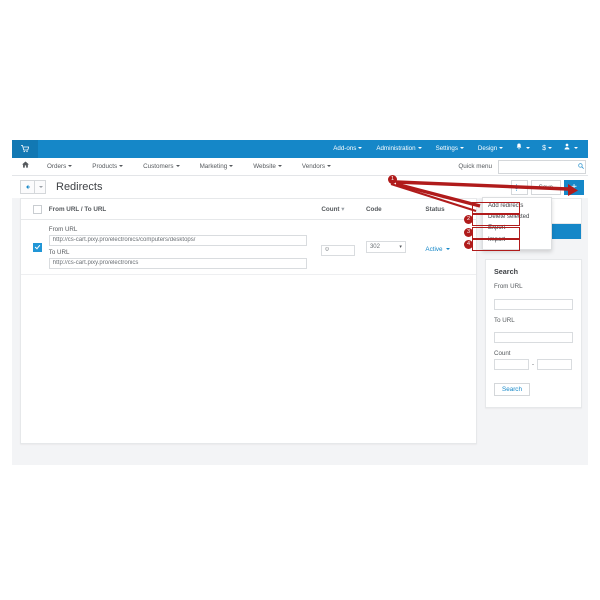 The width and height of the screenshot is (600, 600). I want to click on save-button: Save, so click(545, 187).